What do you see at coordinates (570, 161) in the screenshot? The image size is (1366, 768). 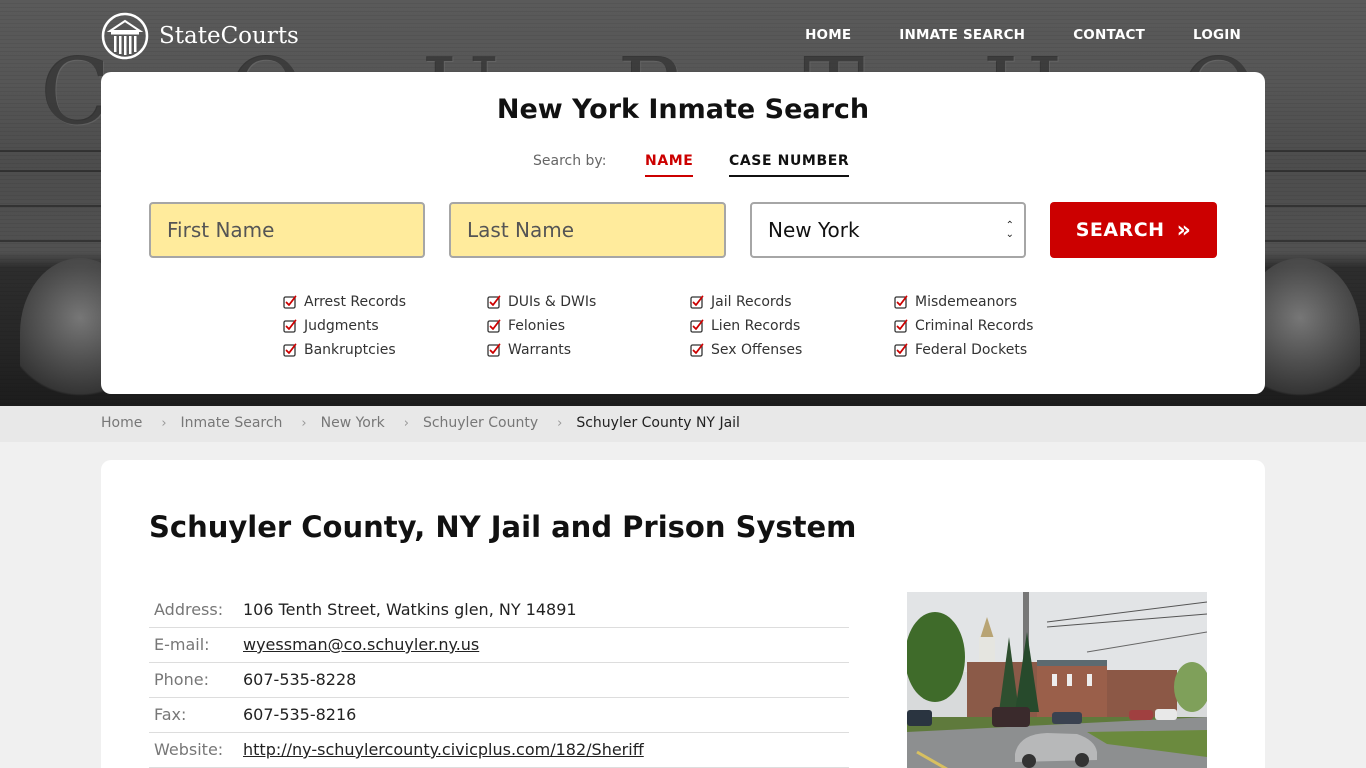 I see `search-by-label: Search by:` at bounding box center [570, 161].